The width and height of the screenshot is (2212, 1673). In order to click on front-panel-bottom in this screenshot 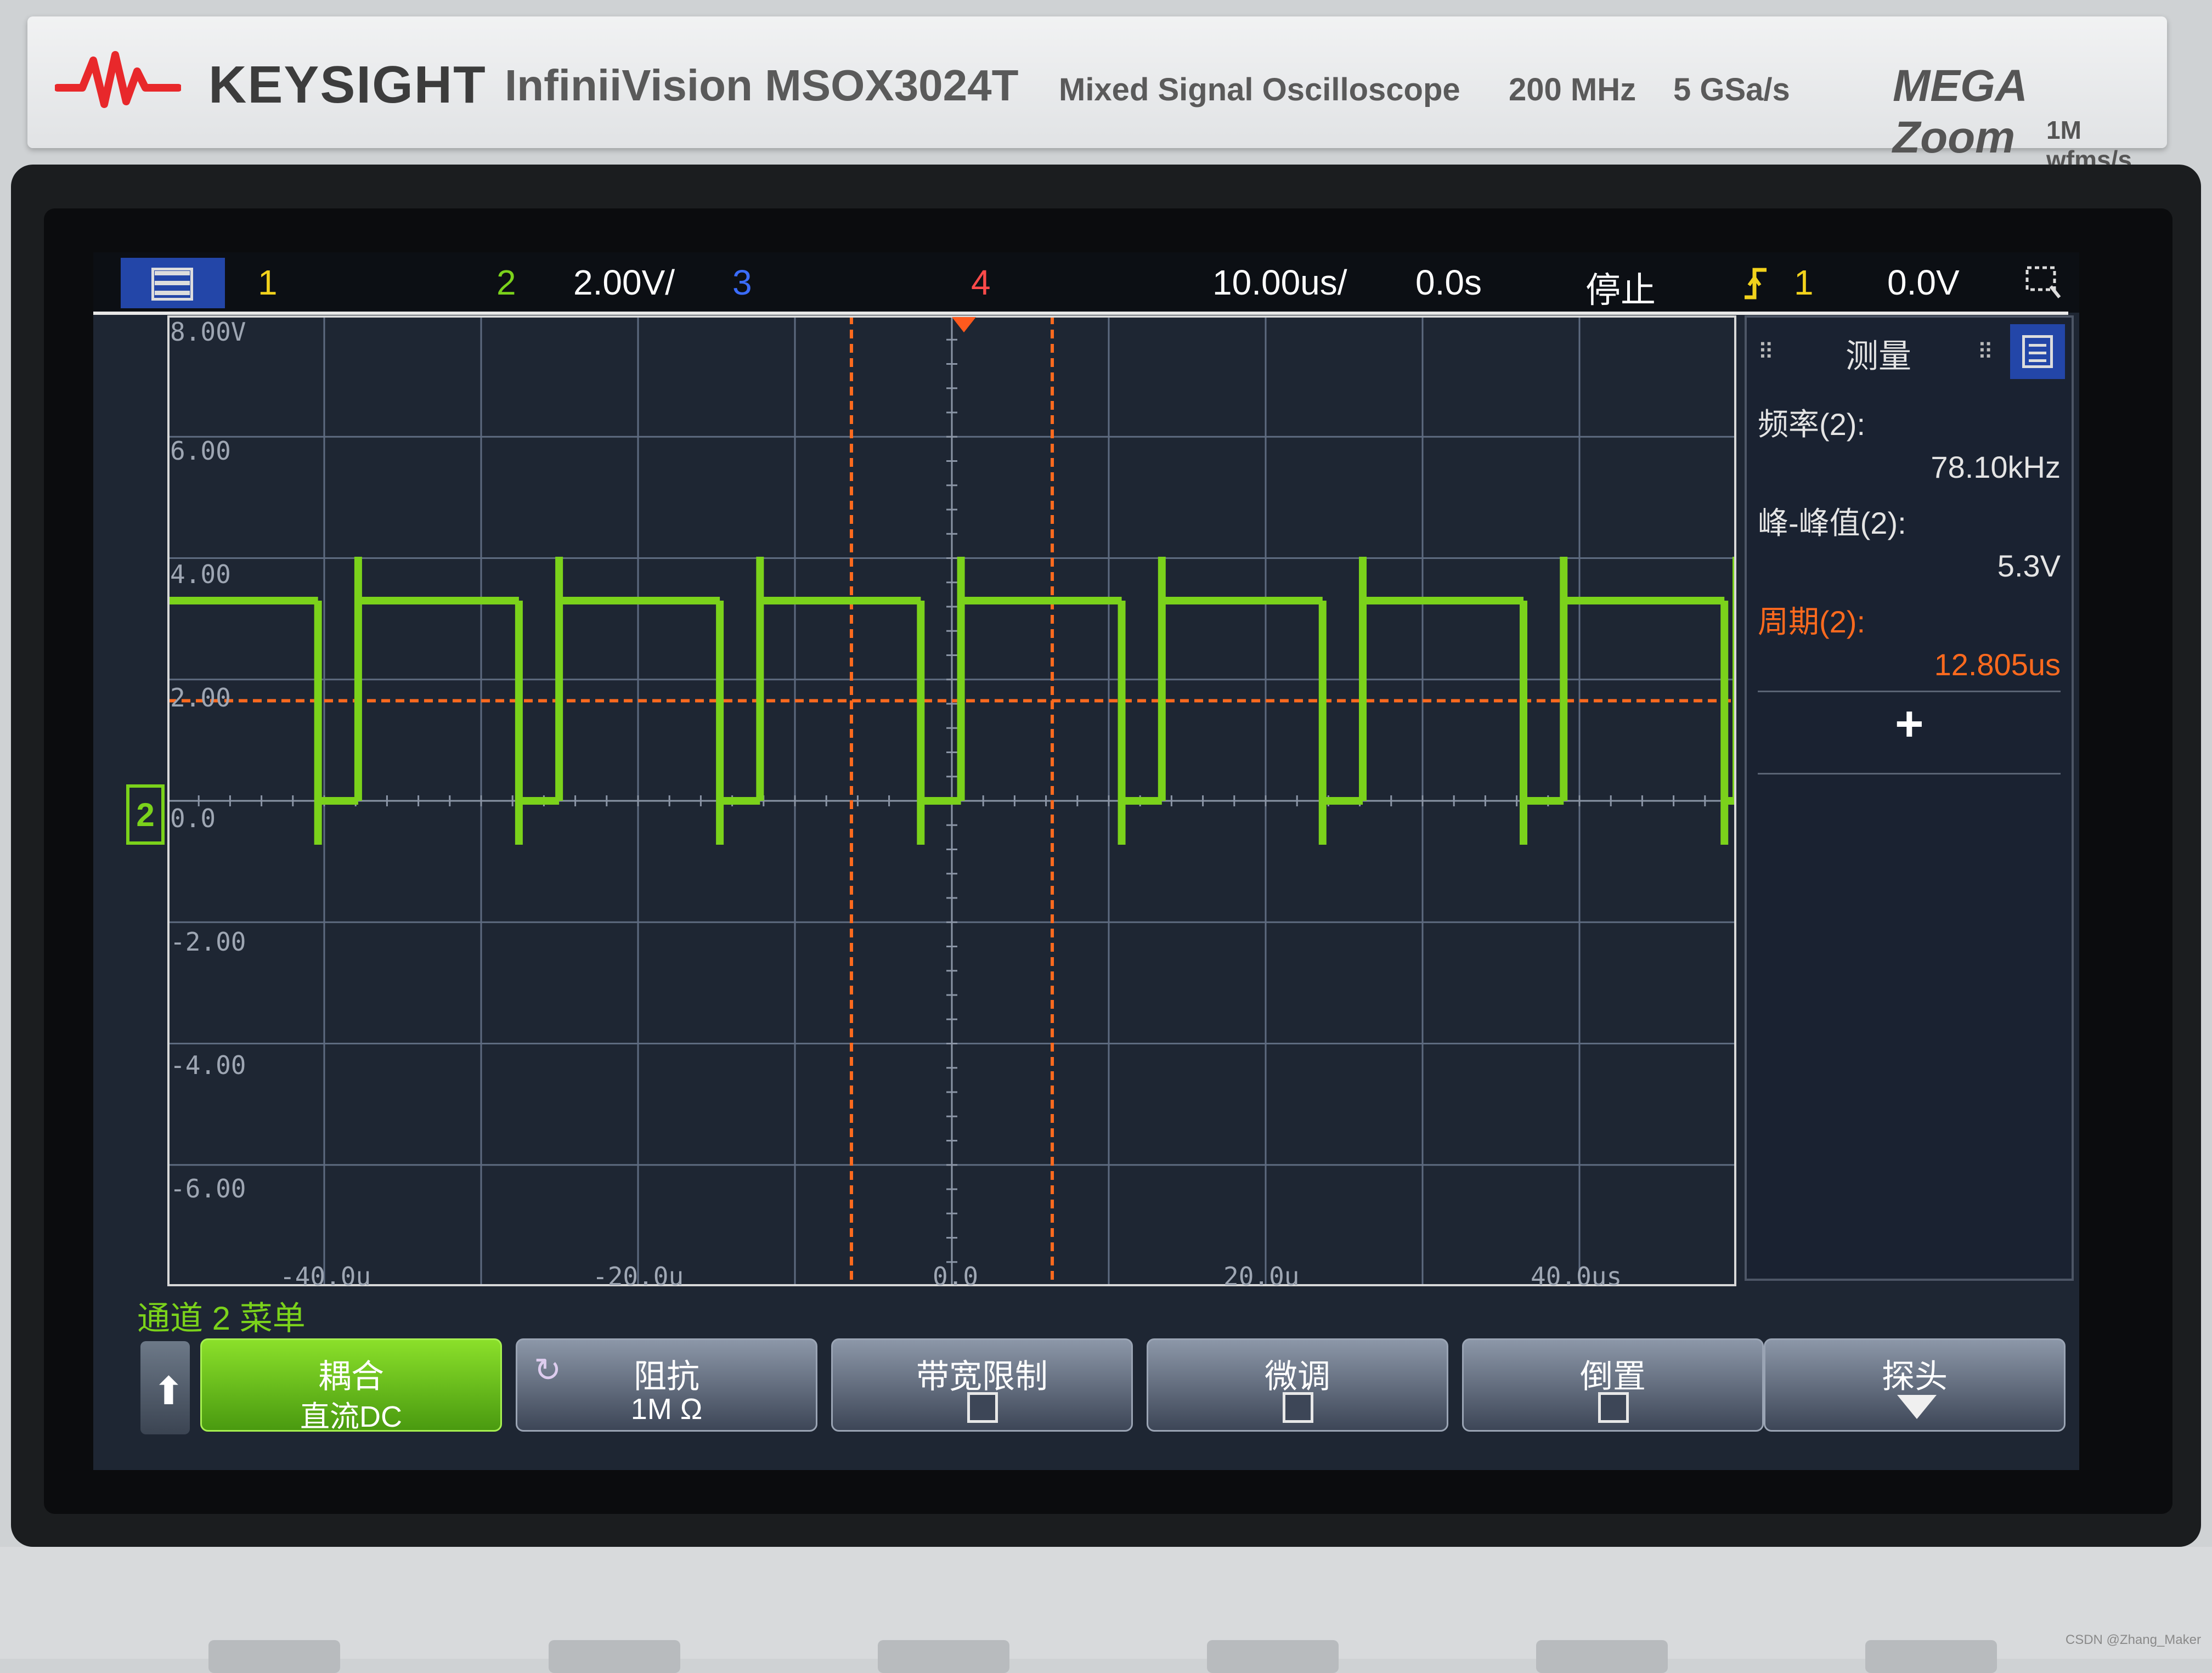, I will do `click(1106, 1610)`.